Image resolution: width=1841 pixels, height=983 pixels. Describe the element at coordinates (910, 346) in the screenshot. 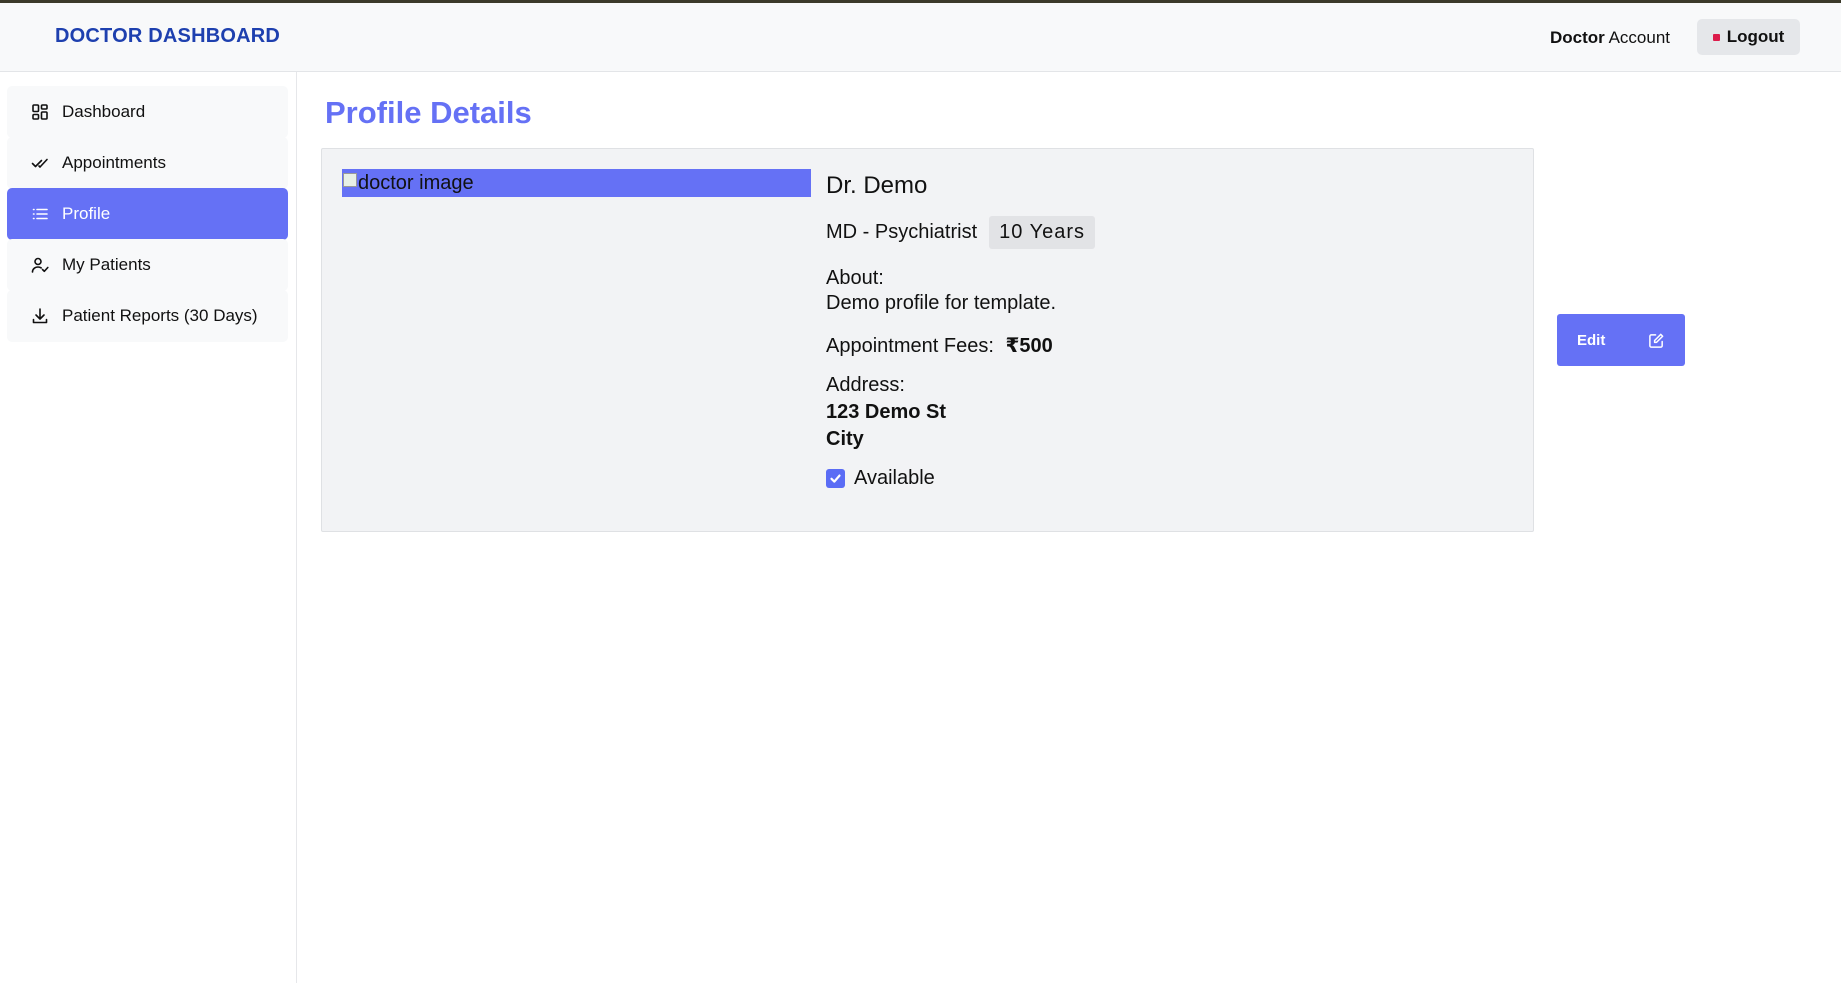

I see `fees-label: Appointment Fees:` at that location.